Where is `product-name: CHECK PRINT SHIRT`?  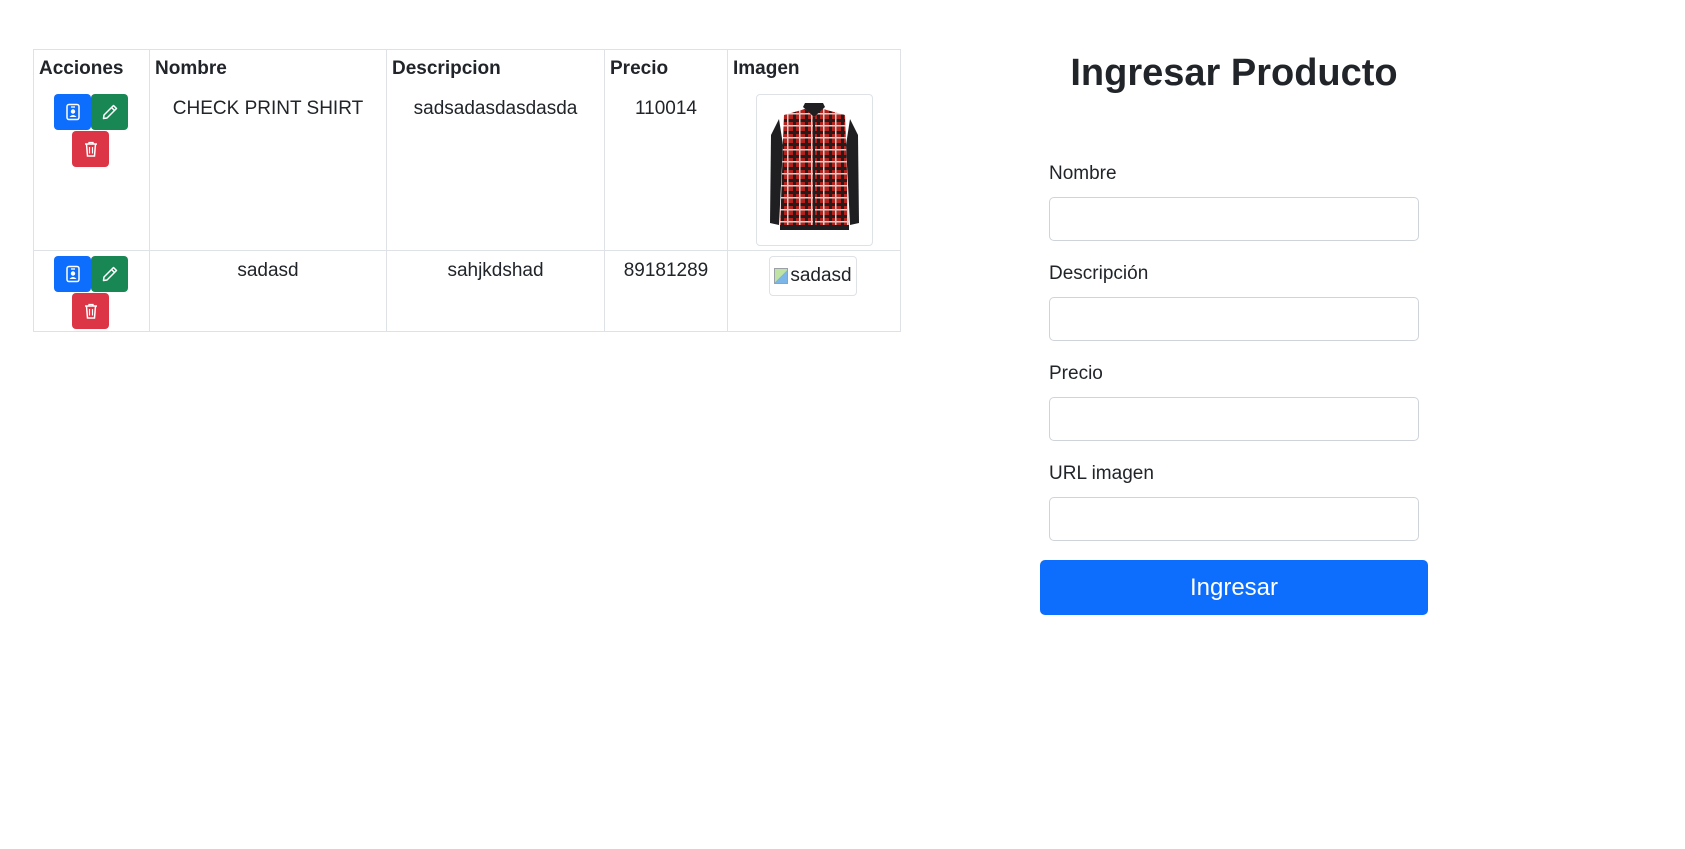 product-name: CHECK PRINT SHIRT is located at coordinates (268, 172).